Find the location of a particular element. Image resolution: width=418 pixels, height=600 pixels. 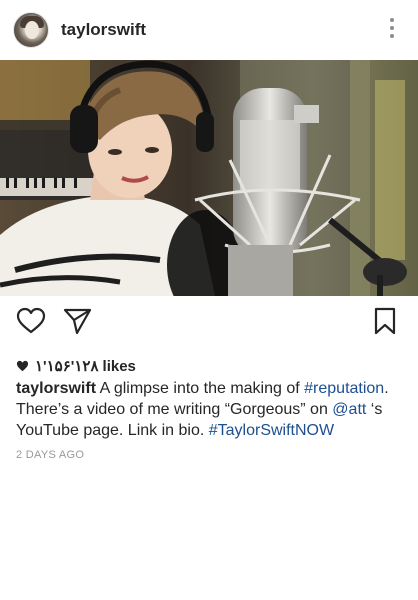

likes-count: ۱'۱۵۶'۱۲۸ likes is located at coordinates (76, 366).